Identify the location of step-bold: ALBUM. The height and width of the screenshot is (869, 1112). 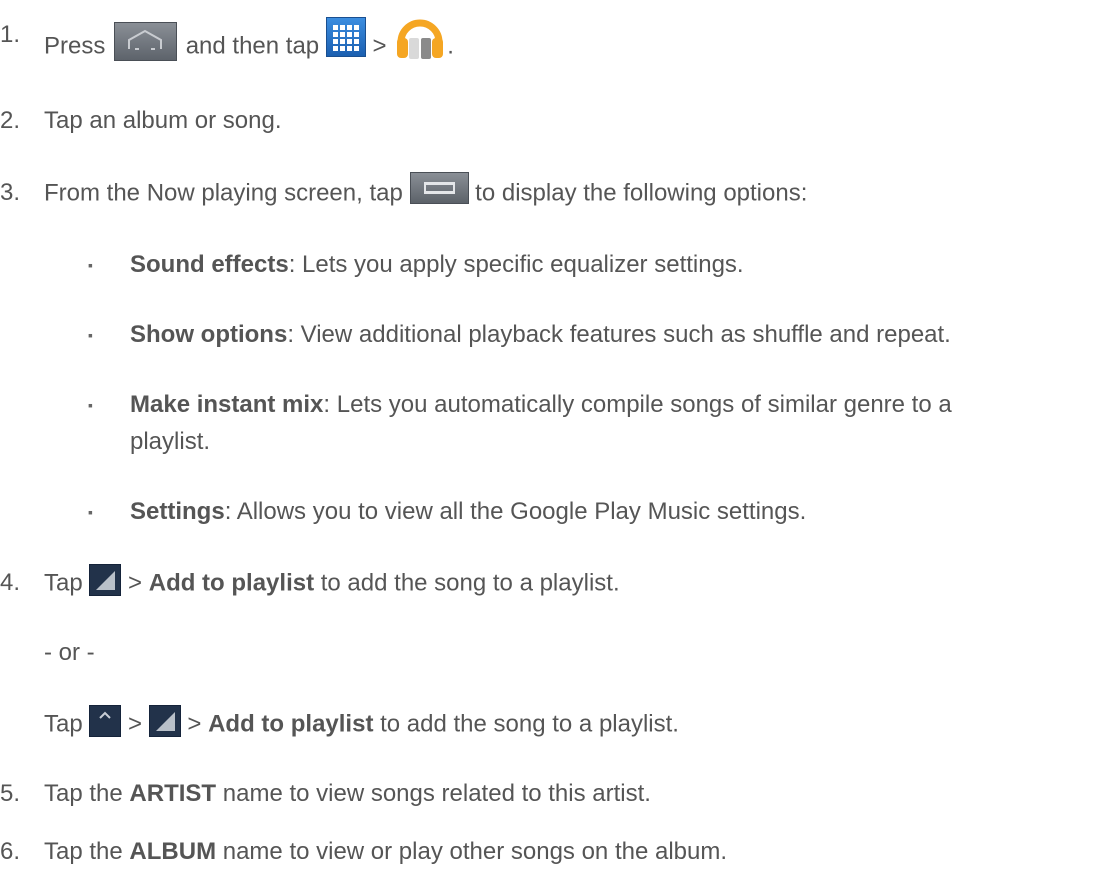
(173, 851).